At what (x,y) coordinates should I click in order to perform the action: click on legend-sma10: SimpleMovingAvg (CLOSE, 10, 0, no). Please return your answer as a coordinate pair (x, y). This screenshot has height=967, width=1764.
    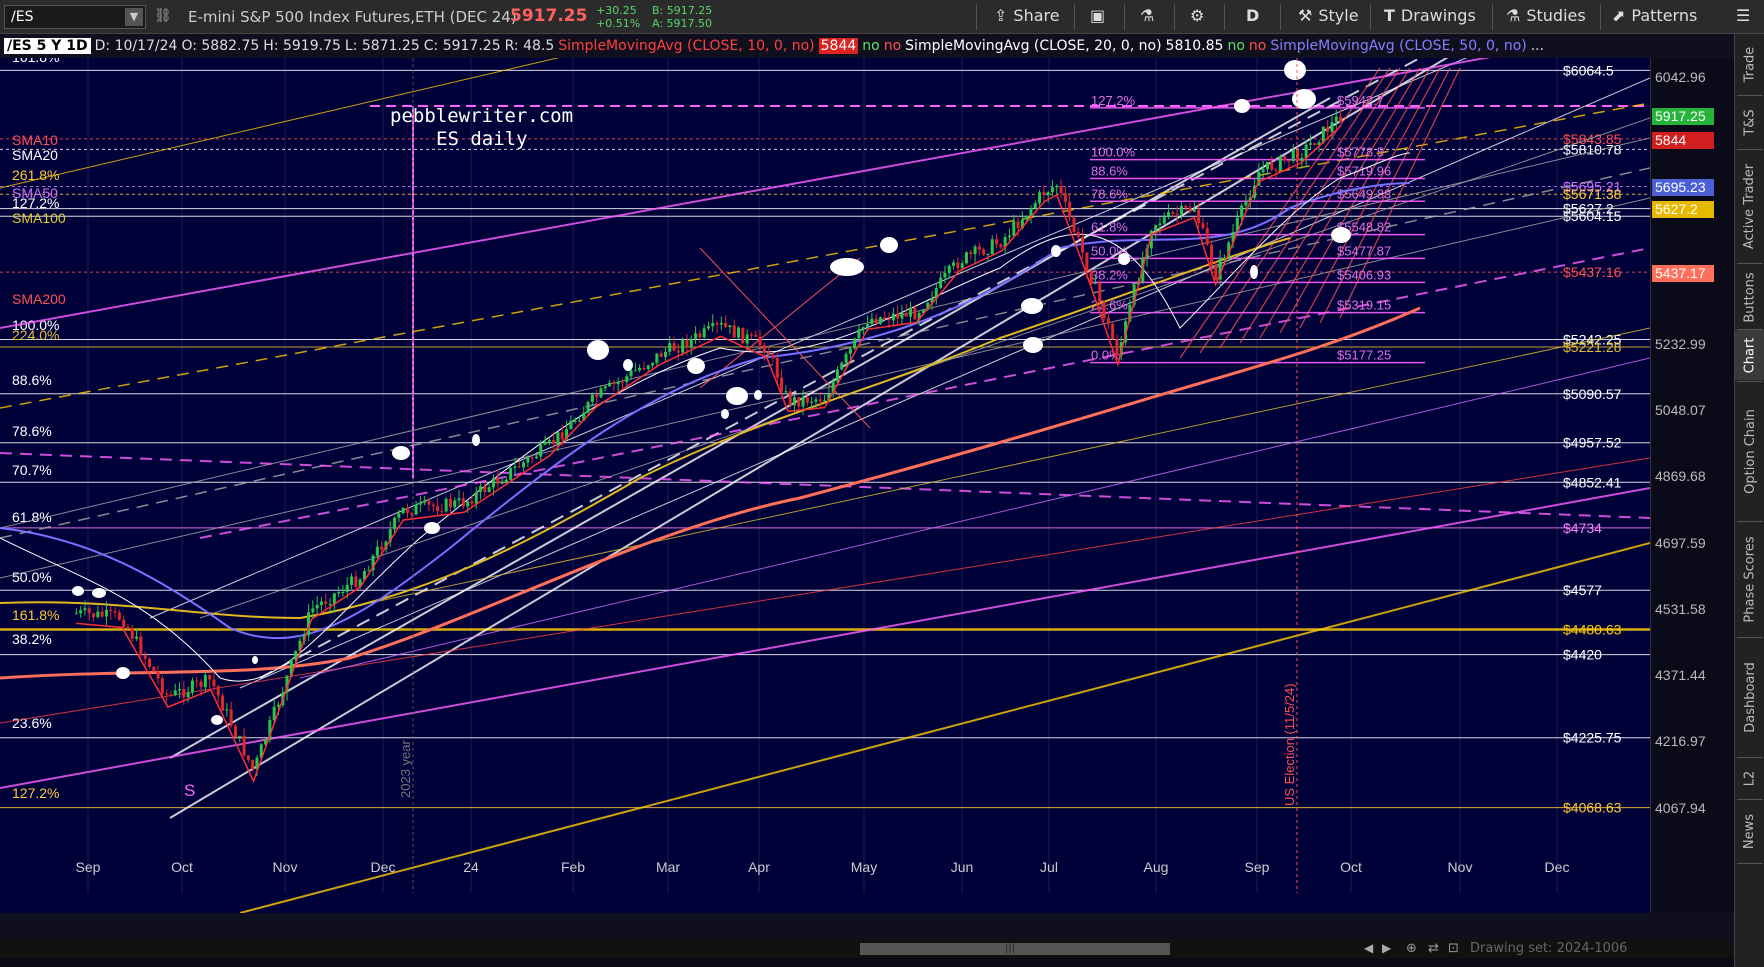
    Looking at the image, I should click on (686, 46).